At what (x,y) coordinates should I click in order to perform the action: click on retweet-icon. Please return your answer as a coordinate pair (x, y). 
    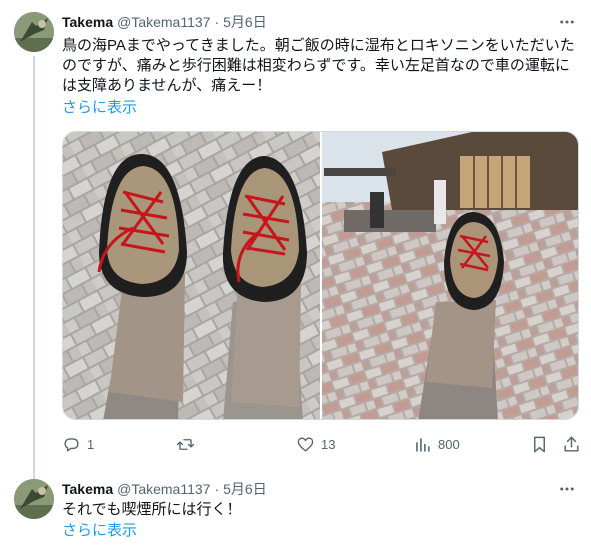
    Looking at the image, I should click on (185, 444).